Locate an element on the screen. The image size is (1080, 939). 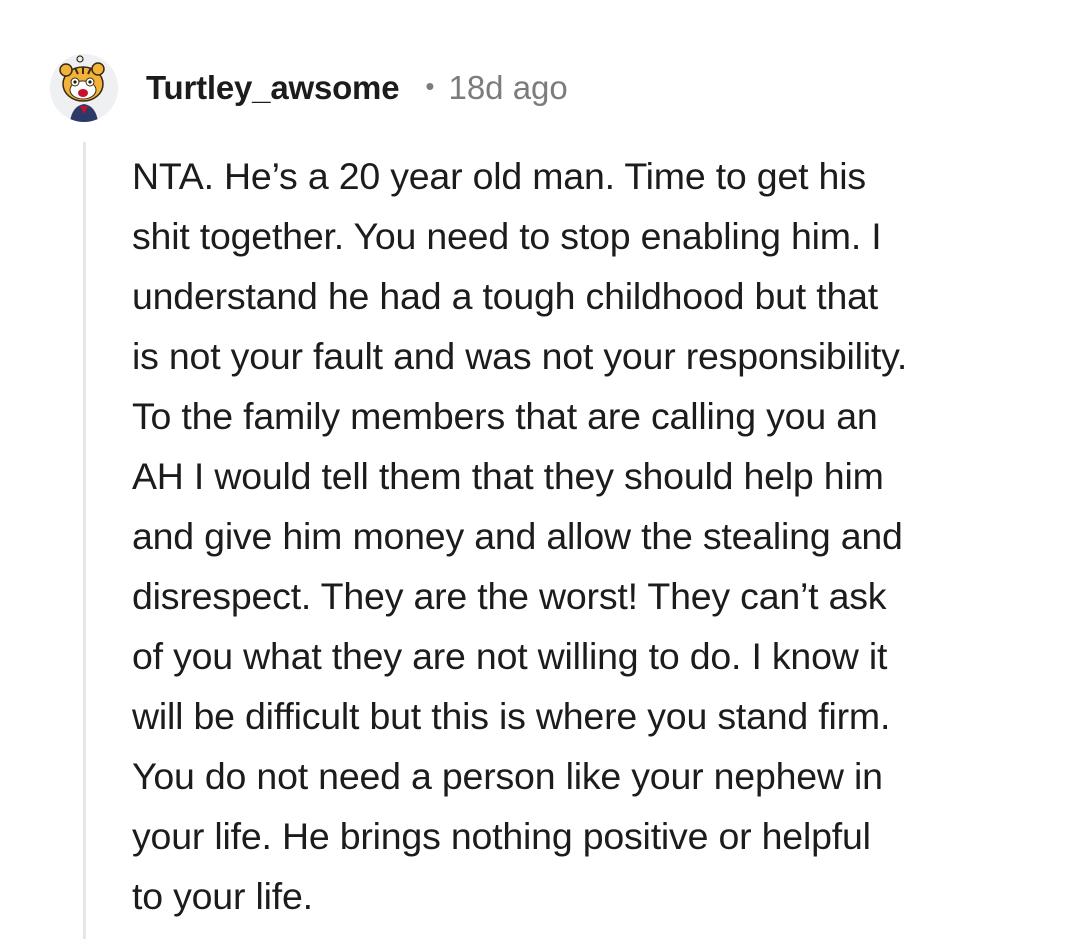
comment-age: 18d ago is located at coordinates (508, 87).